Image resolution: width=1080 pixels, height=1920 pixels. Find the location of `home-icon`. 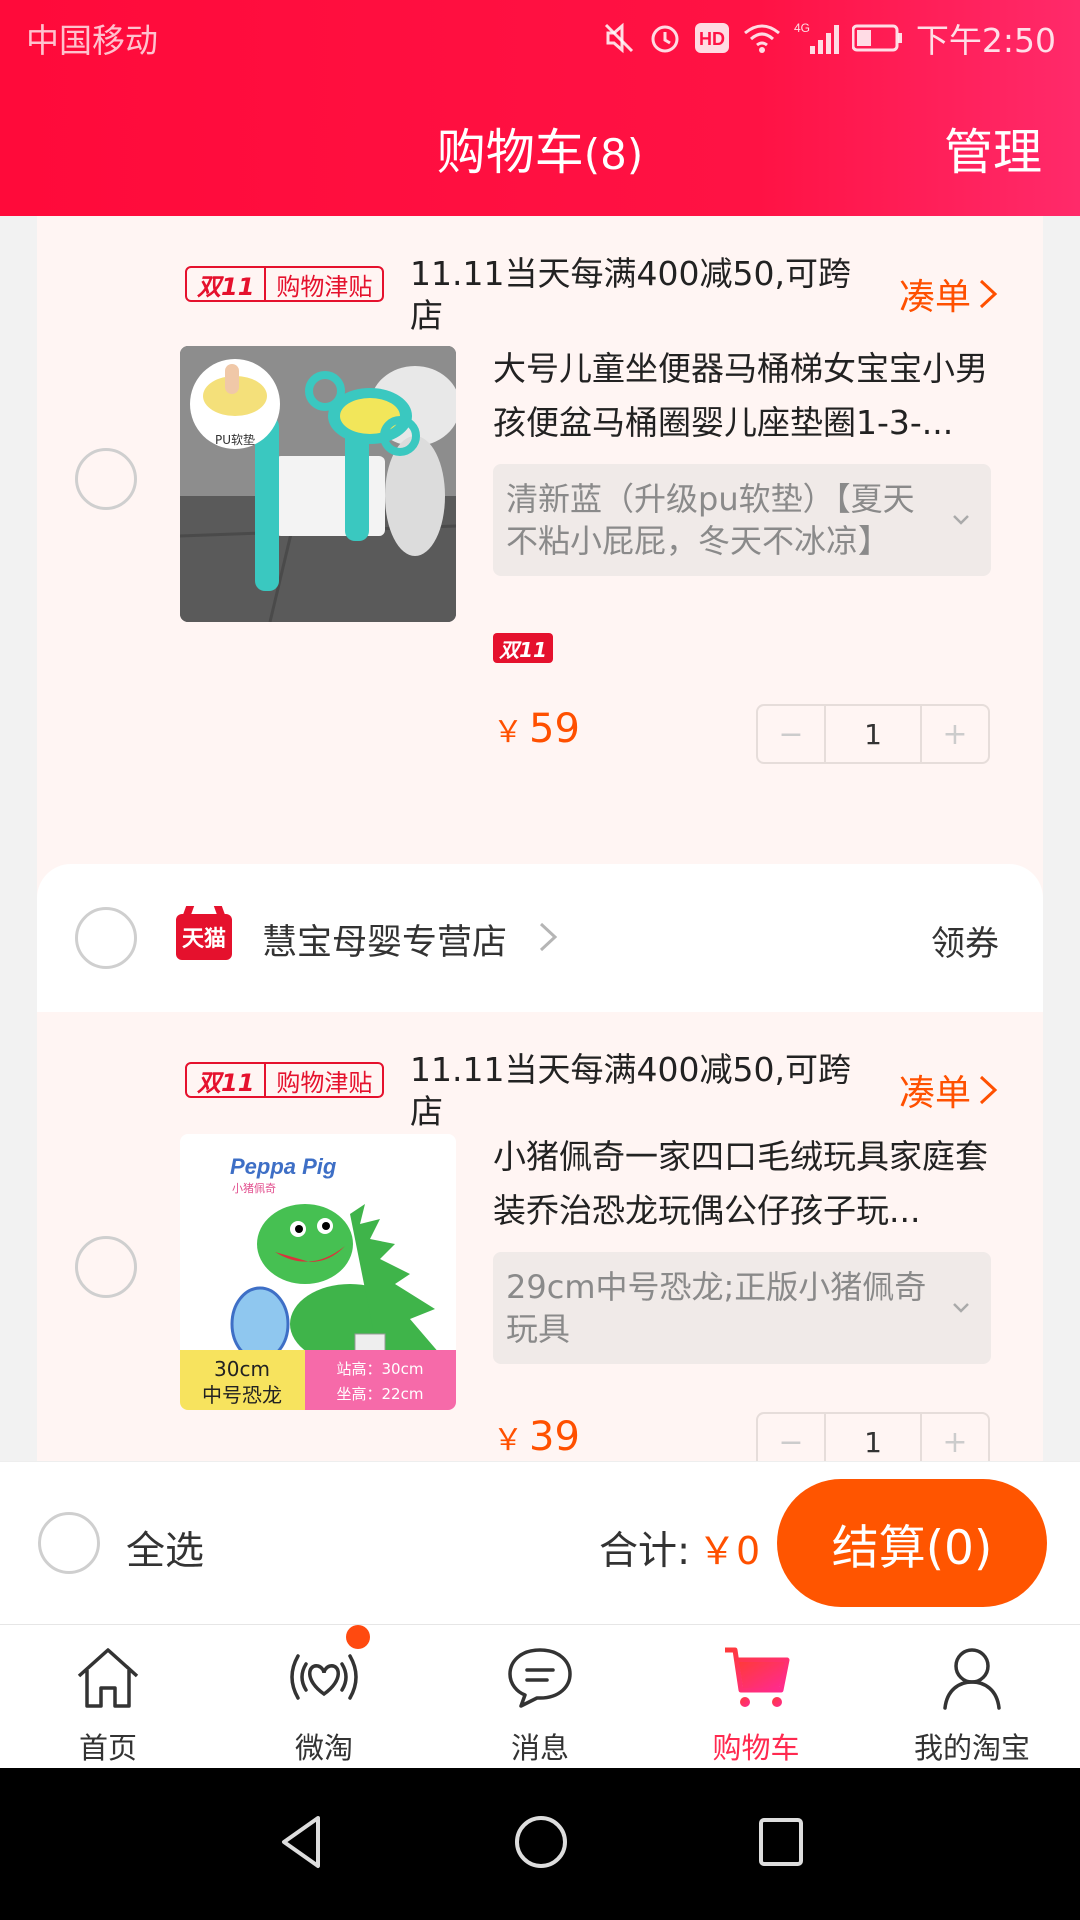

home-icon is located at coordinates (108, 1678).